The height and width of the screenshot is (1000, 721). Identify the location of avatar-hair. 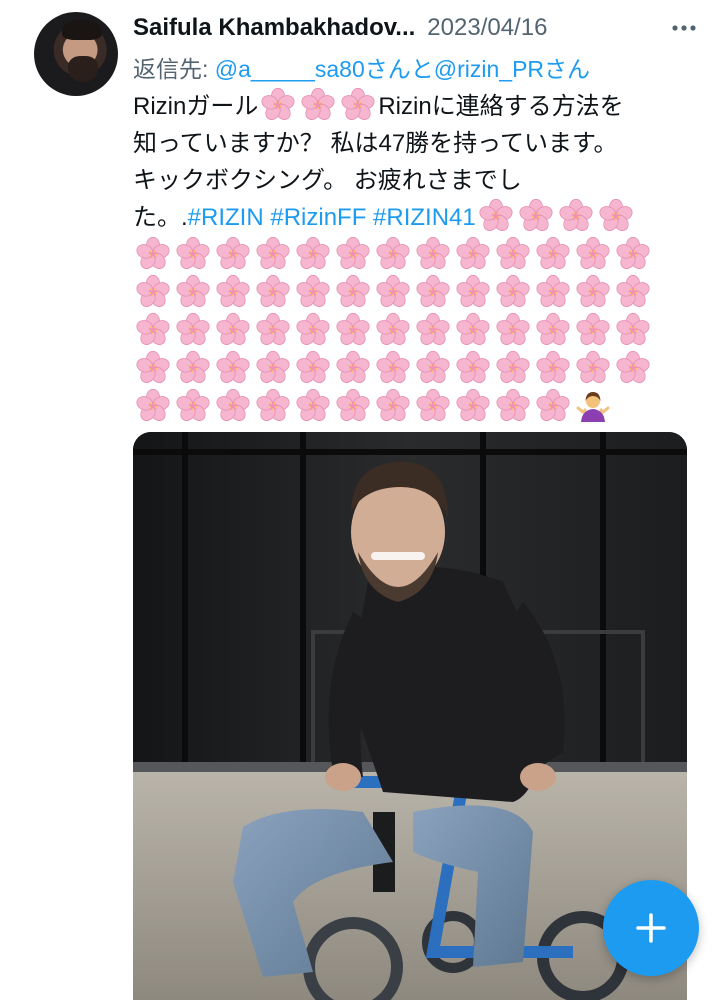
(82, 30).